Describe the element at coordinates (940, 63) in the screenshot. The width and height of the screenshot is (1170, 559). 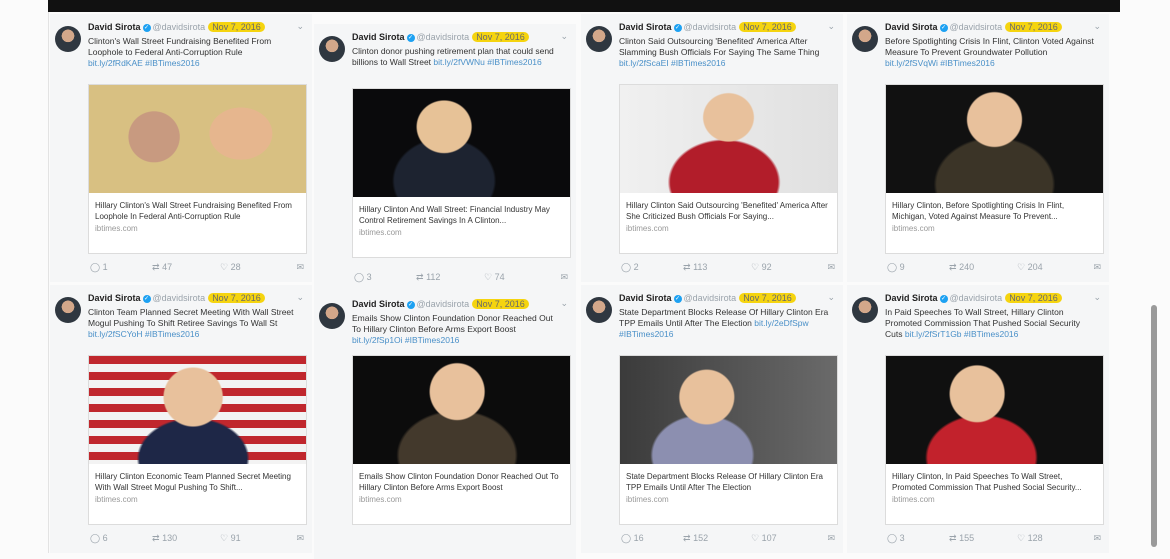
I see `tweet-link: bit.ly/2fSVqWi #IBTimes2016` at that location.